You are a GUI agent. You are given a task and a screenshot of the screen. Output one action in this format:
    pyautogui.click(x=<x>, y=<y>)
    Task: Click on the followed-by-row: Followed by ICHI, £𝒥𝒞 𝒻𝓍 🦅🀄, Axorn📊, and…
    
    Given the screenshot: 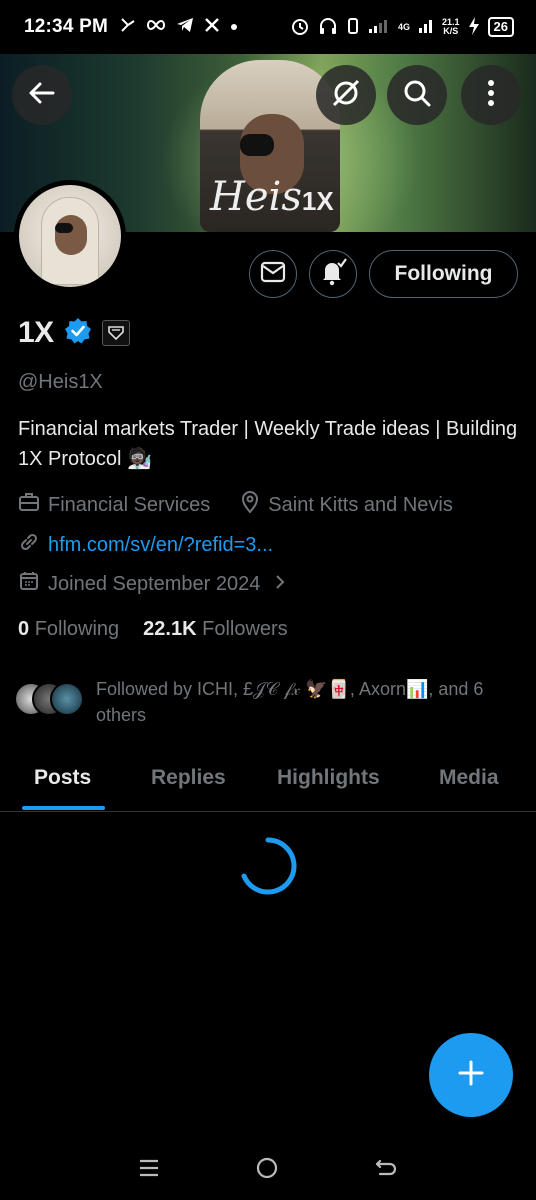 What is the action you would take?
    pyautogui.click(x=270, y=702)
    